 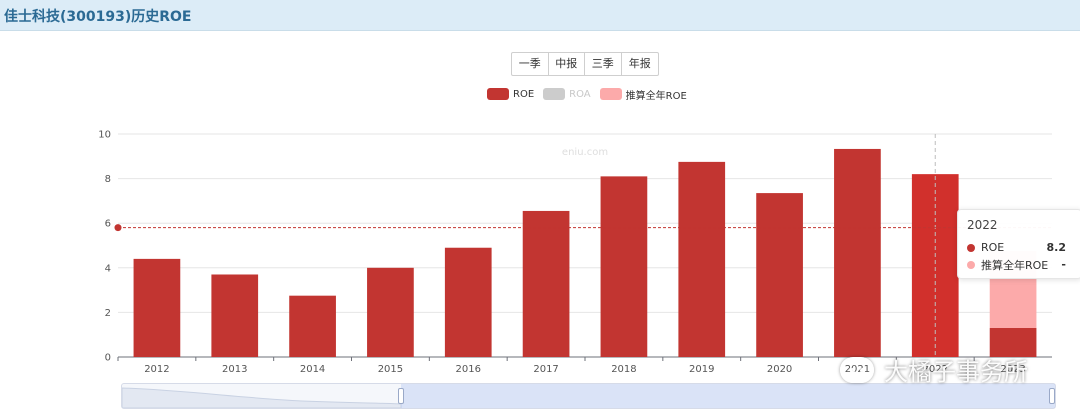 I want to click on tooltip-name-projected-roe: 推算全年ROE, so click(x=1015, y=265).